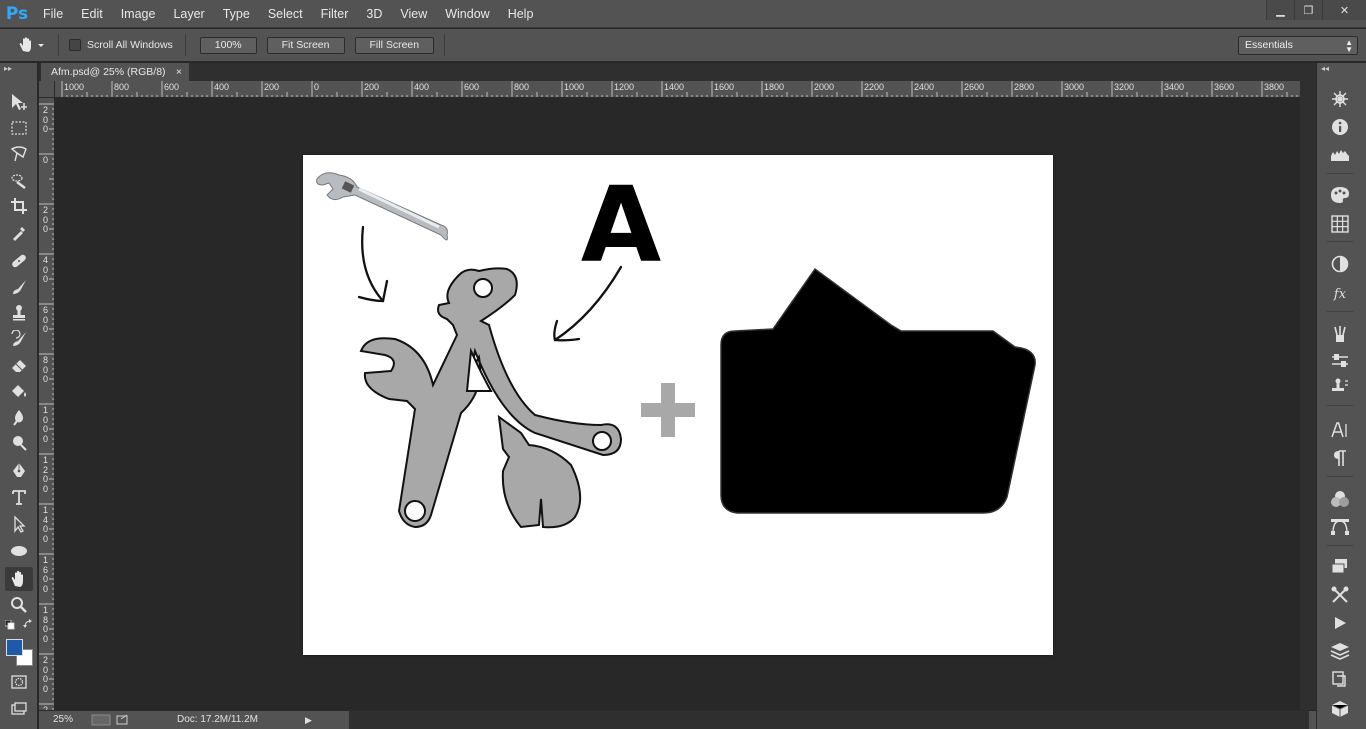 The image size is (1366, 729). Describe the element at coordinates (111, 721) in the screenshot. I see `status-icons` at that location.